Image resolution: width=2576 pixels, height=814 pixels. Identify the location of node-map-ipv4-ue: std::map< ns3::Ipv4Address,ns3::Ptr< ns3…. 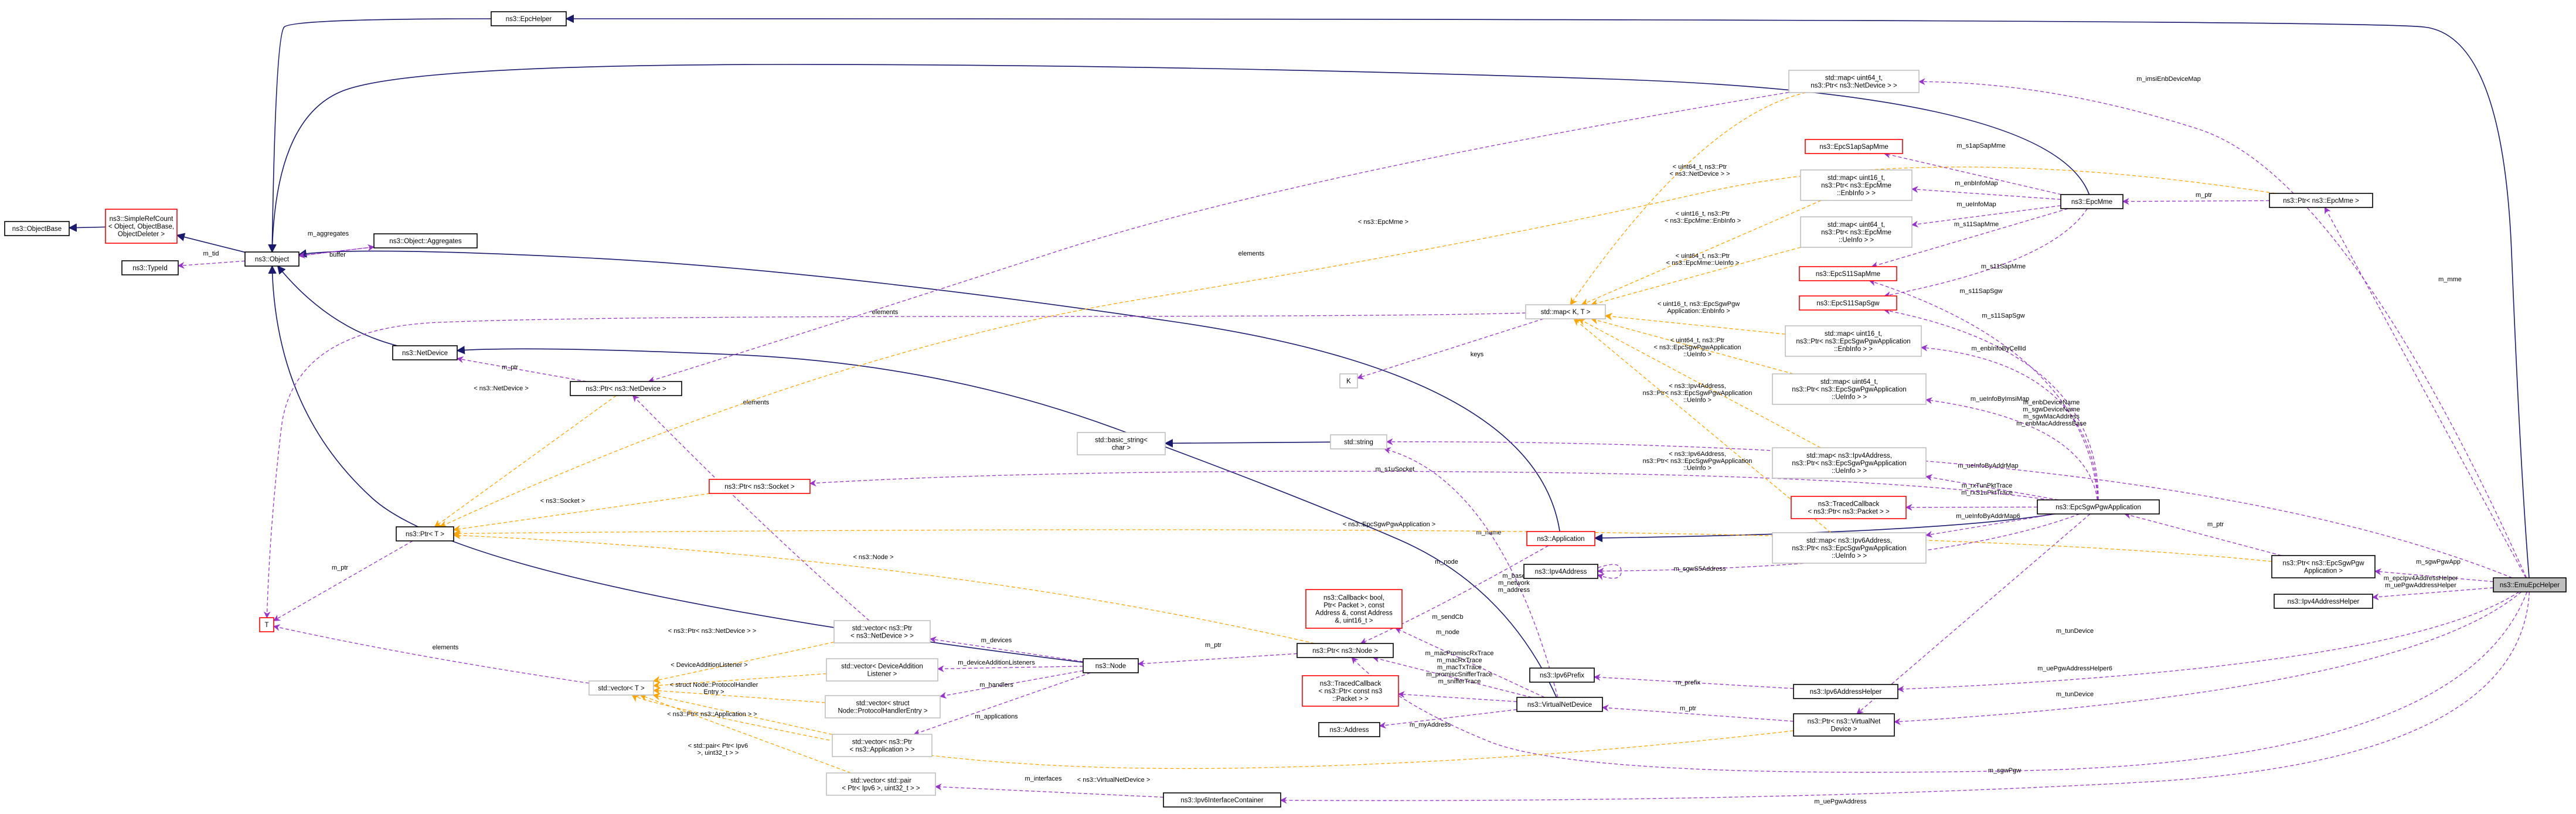
(1849, 463).